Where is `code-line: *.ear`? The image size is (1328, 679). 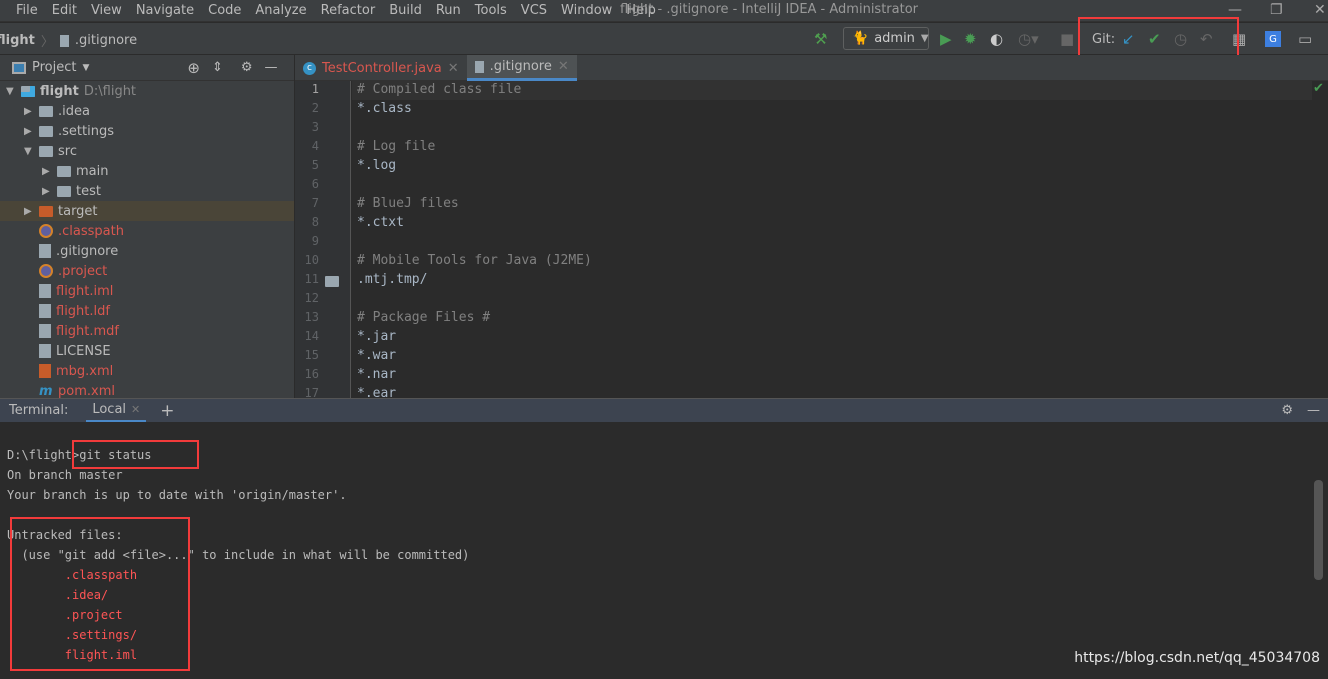 code-line: *.ear is located at coordinates (377, 392).